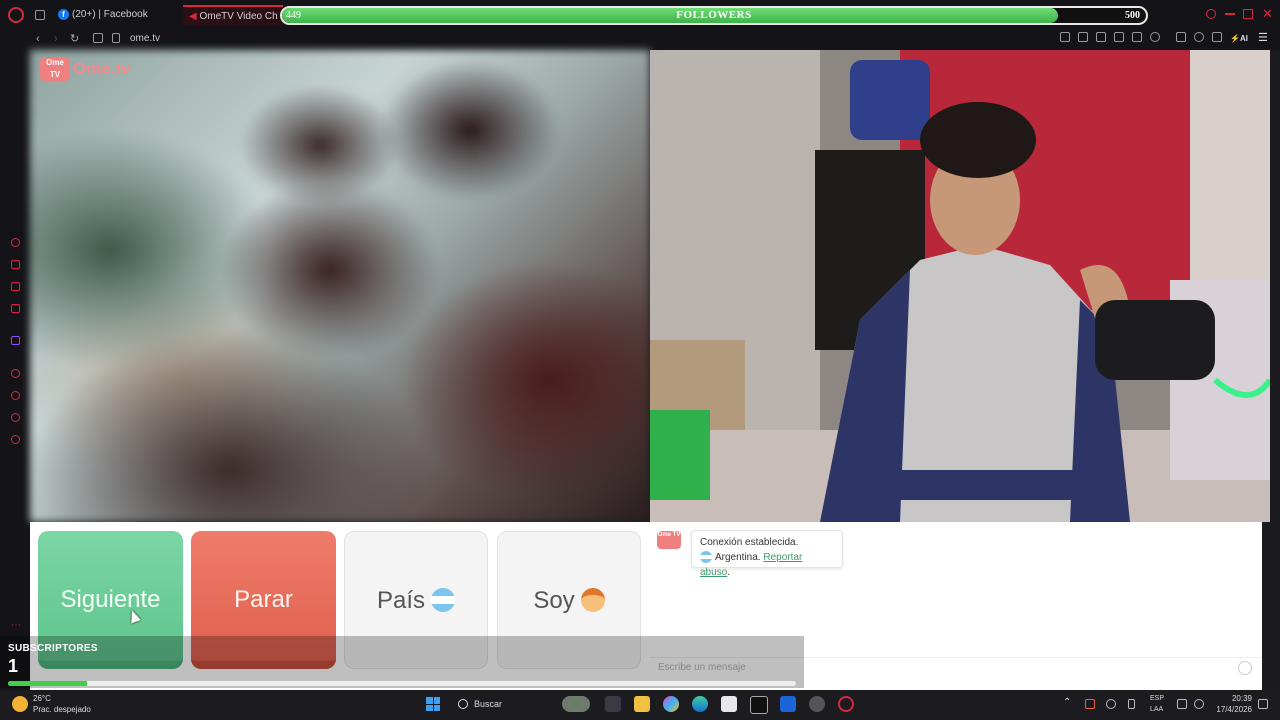 The width and height of the screenshot is (1280, 720). Describe the element at coordinates (15, 417) in the screenshot. I see `sidebar-downloads-icon` at that location.